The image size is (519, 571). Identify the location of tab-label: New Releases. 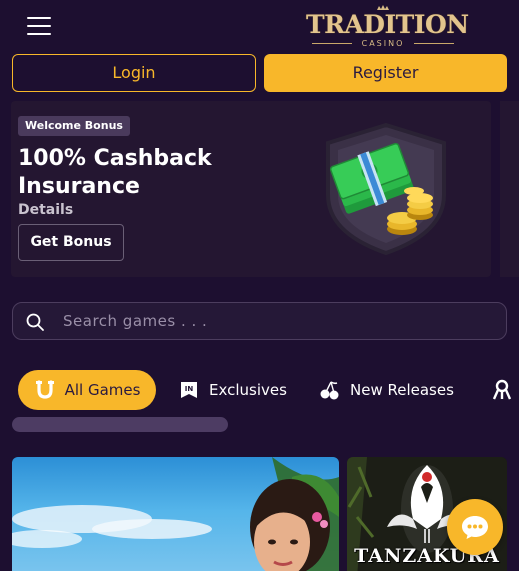
(402, 390).